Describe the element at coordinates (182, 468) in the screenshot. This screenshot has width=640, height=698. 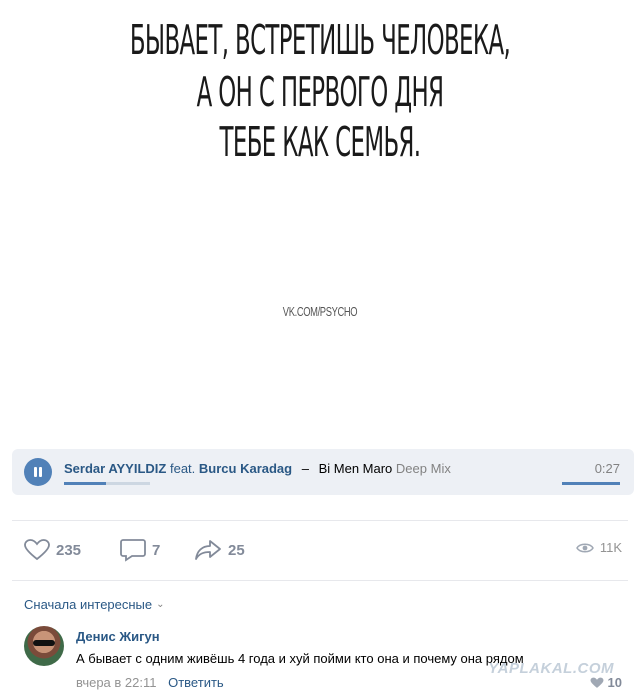
I see `feat-label: feat.` at that location.